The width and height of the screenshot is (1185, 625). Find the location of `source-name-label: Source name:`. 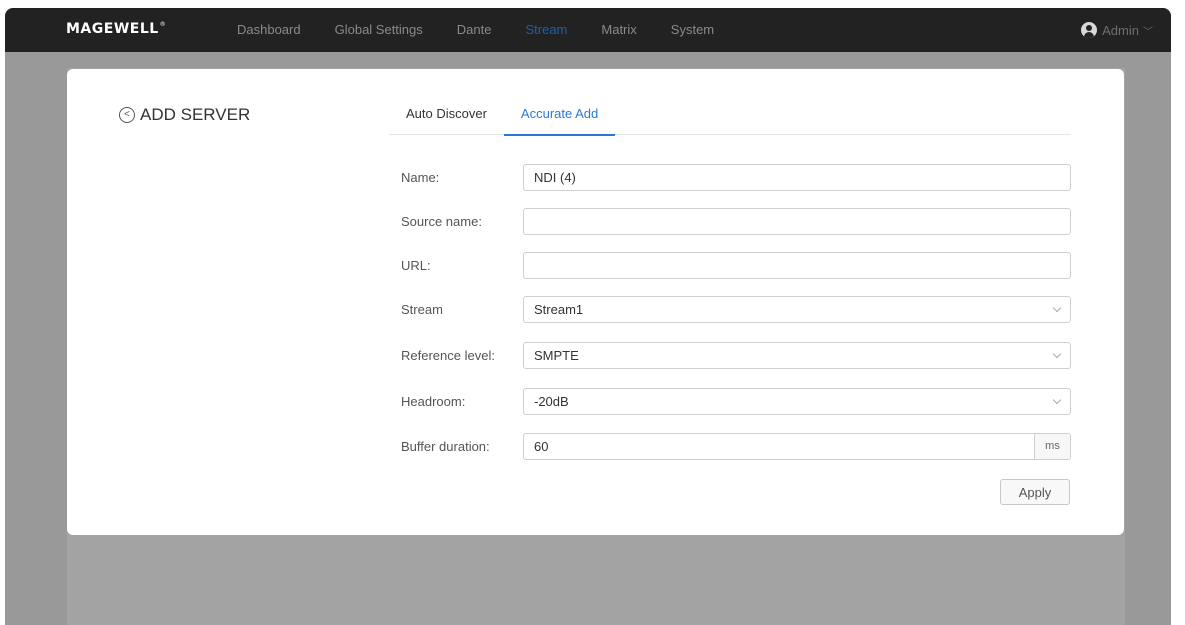

source-name-label: Source name: is located at coordinates (441, 221).